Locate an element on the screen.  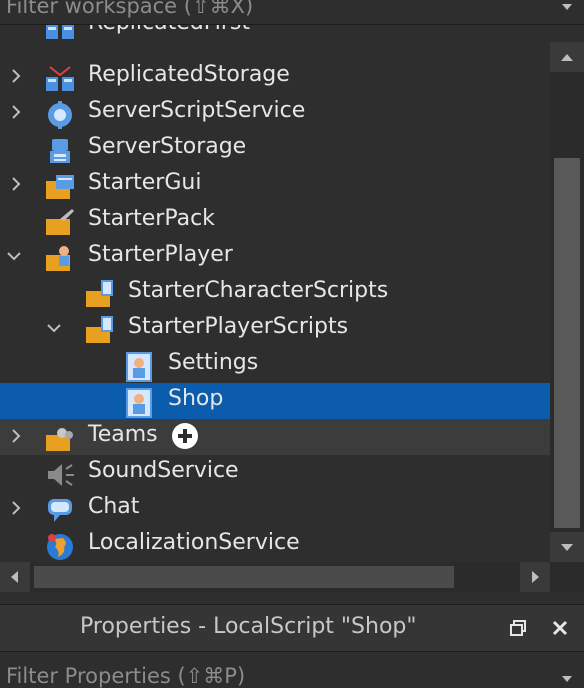
scroll-left-button is located at coordinates (15, 577).